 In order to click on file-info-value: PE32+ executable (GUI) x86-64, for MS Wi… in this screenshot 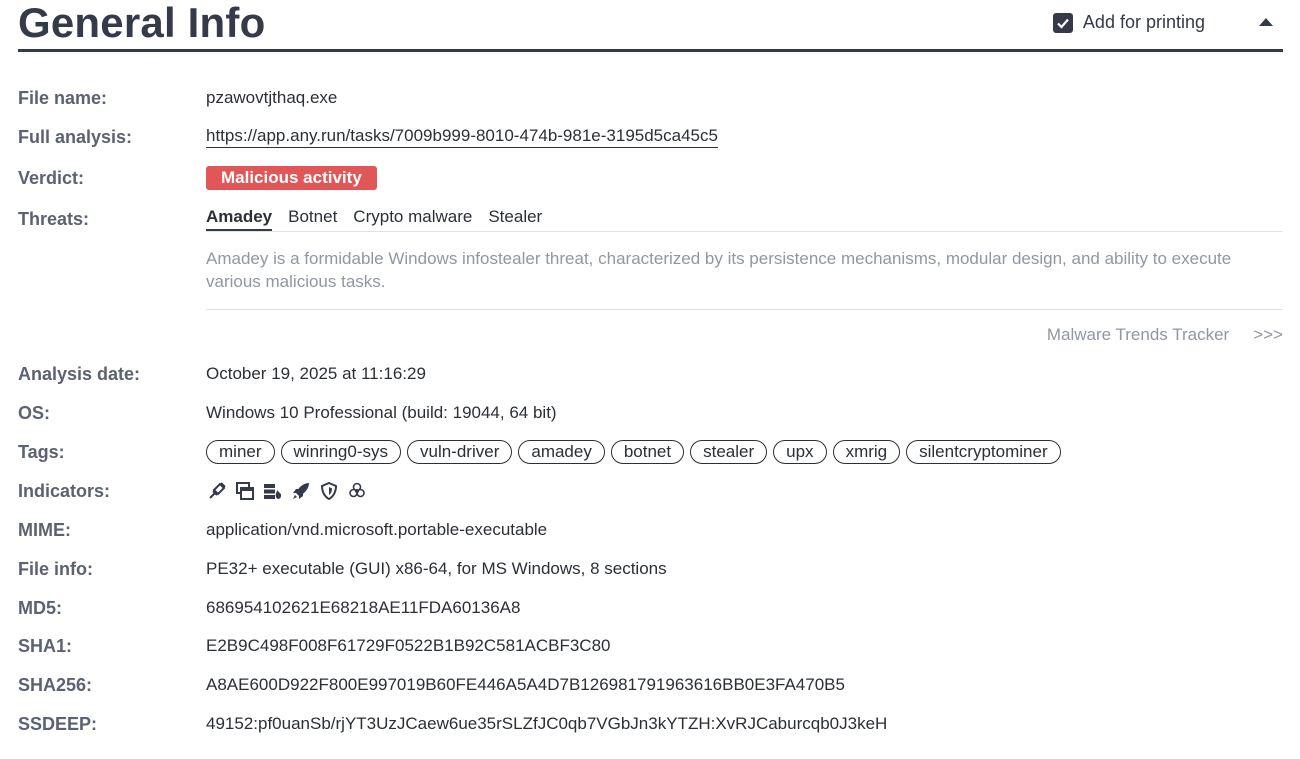, I will do `click(436, 568)`.